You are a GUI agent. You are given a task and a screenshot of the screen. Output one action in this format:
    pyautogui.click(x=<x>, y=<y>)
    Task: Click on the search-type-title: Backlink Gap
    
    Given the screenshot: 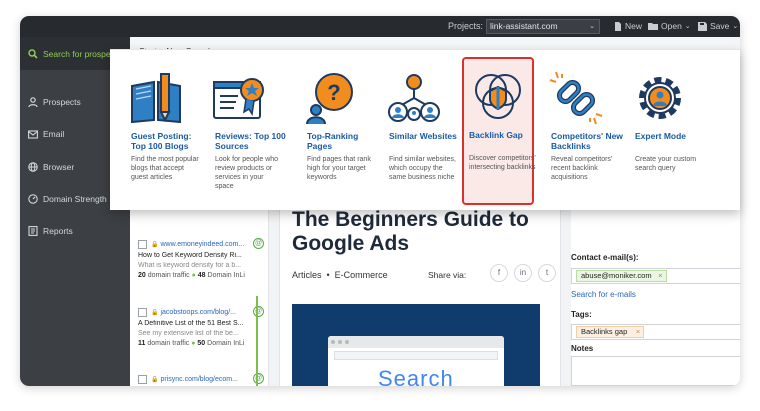 What is the action you would take?
    pyautogui.click(x=496, y=135)
    